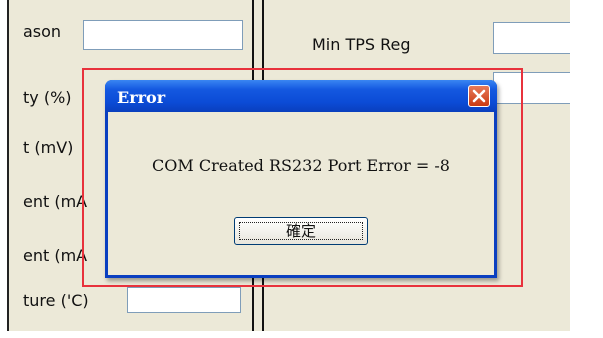 The height and width of the screenshot is (338, 603). Describe the element at coordinates (361, 44) in the screenshot. I see `field-label-min-tps-reg: Min TPS Reg` at that location.